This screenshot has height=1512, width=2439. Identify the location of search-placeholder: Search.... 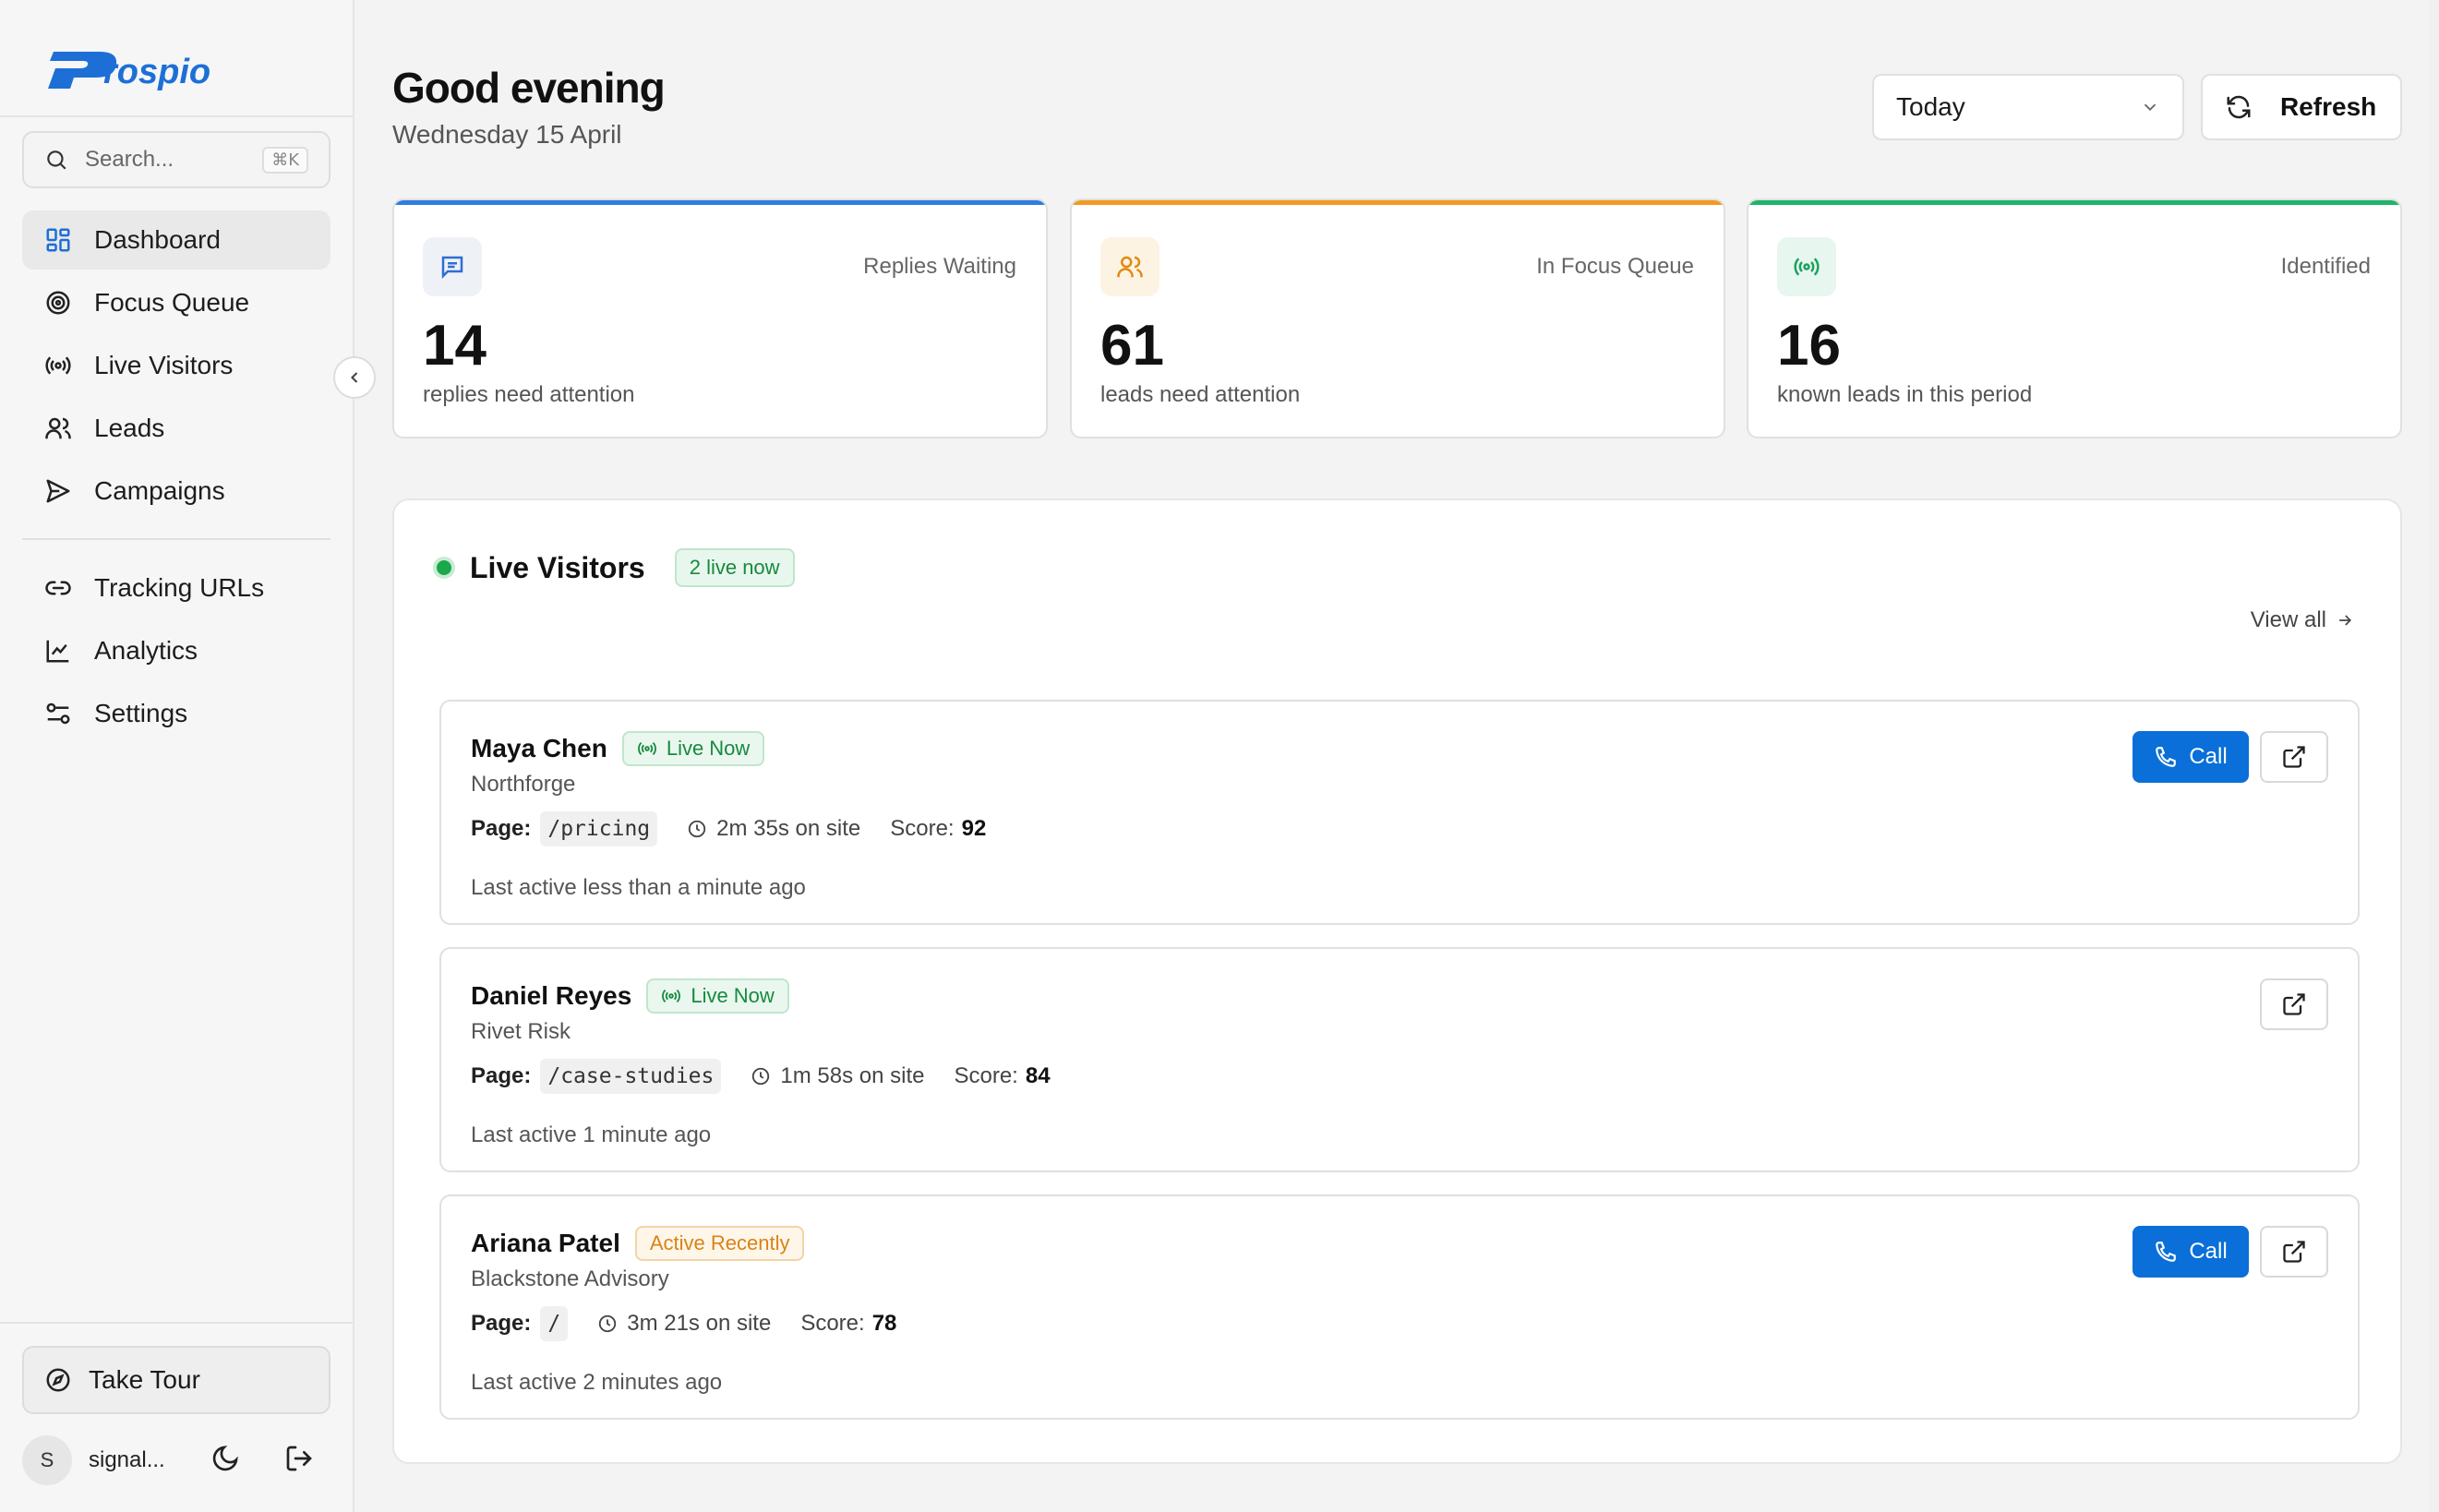
(129, 159).